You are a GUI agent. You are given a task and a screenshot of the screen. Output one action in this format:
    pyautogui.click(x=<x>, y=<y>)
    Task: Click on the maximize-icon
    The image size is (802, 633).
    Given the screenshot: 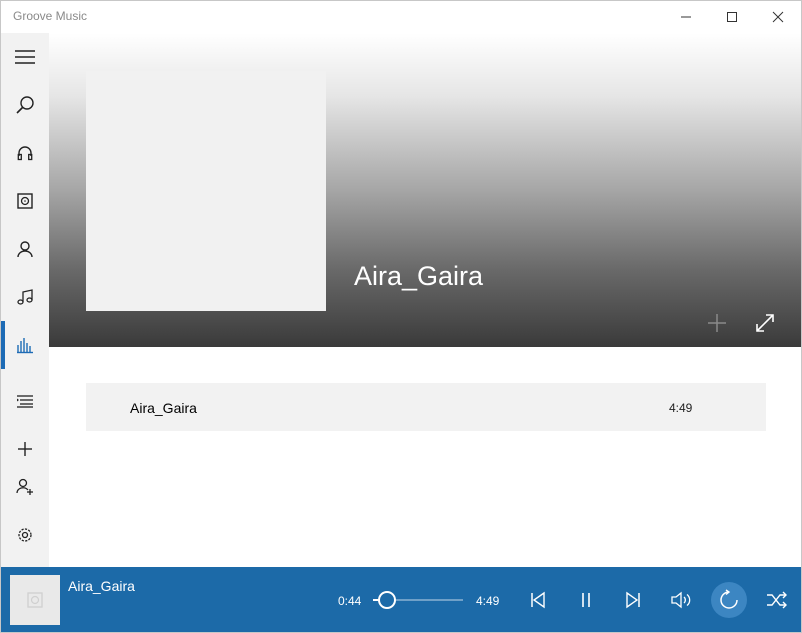 What is the action you would take?
    pyautogui.click(x=732, y=17)
    